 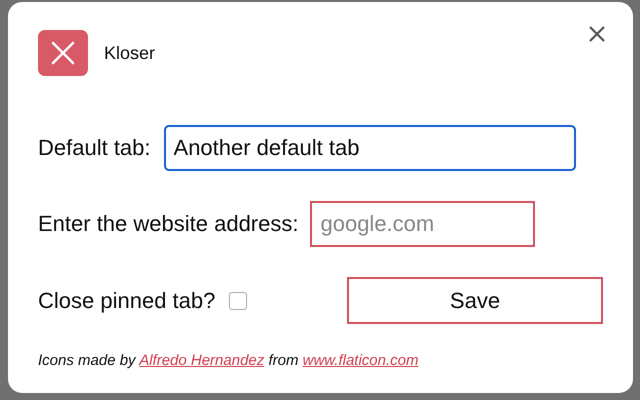 I want to click on credits-text: Icons made by Alfredo Hernandez from www.flaticon.com, so click(x=229, y=360).